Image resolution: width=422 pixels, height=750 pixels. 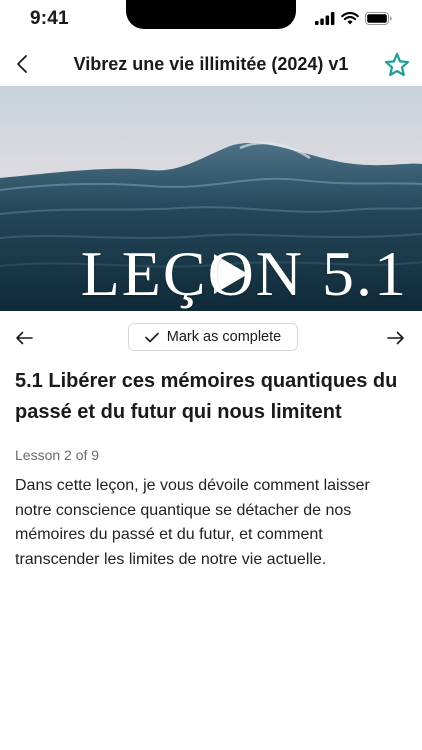 I want to click on status-bar: 9:41, so click(x=211, y=20).